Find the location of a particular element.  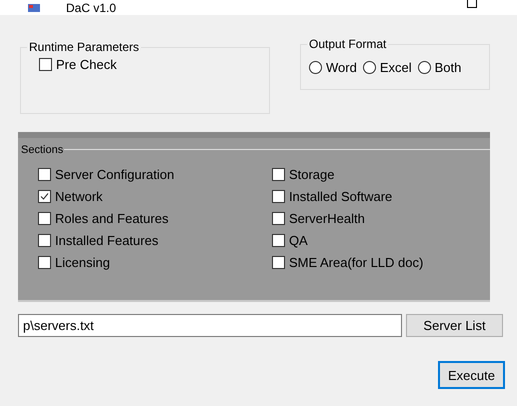

checkbox-label: Pre Check is located at coordinates (86, 64).